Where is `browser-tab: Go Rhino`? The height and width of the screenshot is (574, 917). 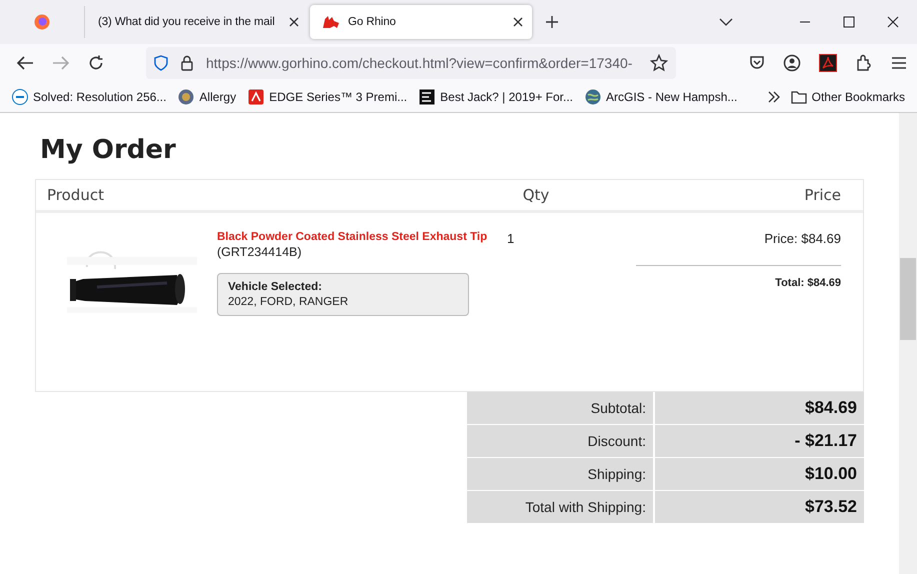 browser-tab: Go Rhino is located at coordinates (421, 22).